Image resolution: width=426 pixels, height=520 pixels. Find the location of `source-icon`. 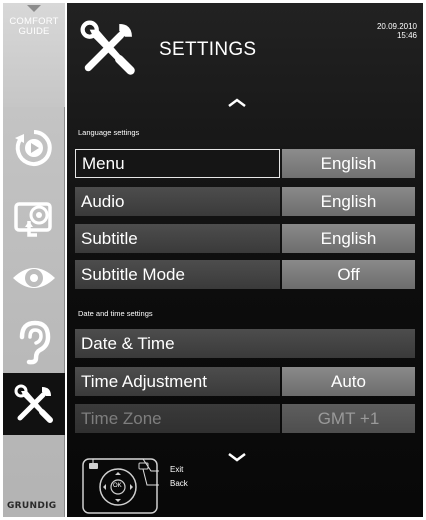

source-icon is located at coordinates (33, 148).